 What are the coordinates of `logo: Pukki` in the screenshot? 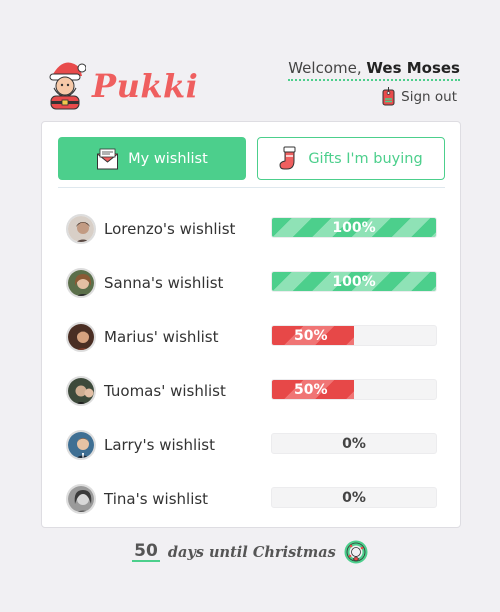 It's located at (121, 86).